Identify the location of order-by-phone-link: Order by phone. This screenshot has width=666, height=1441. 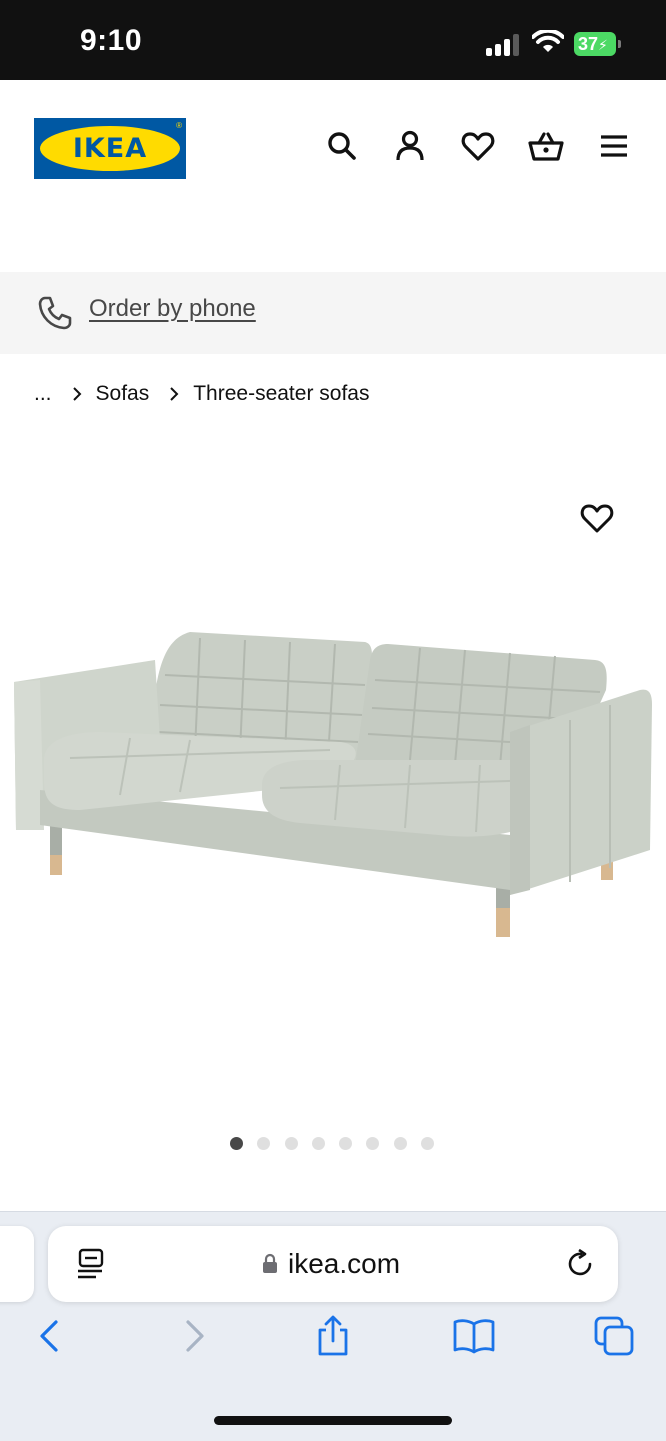
(172, 309).